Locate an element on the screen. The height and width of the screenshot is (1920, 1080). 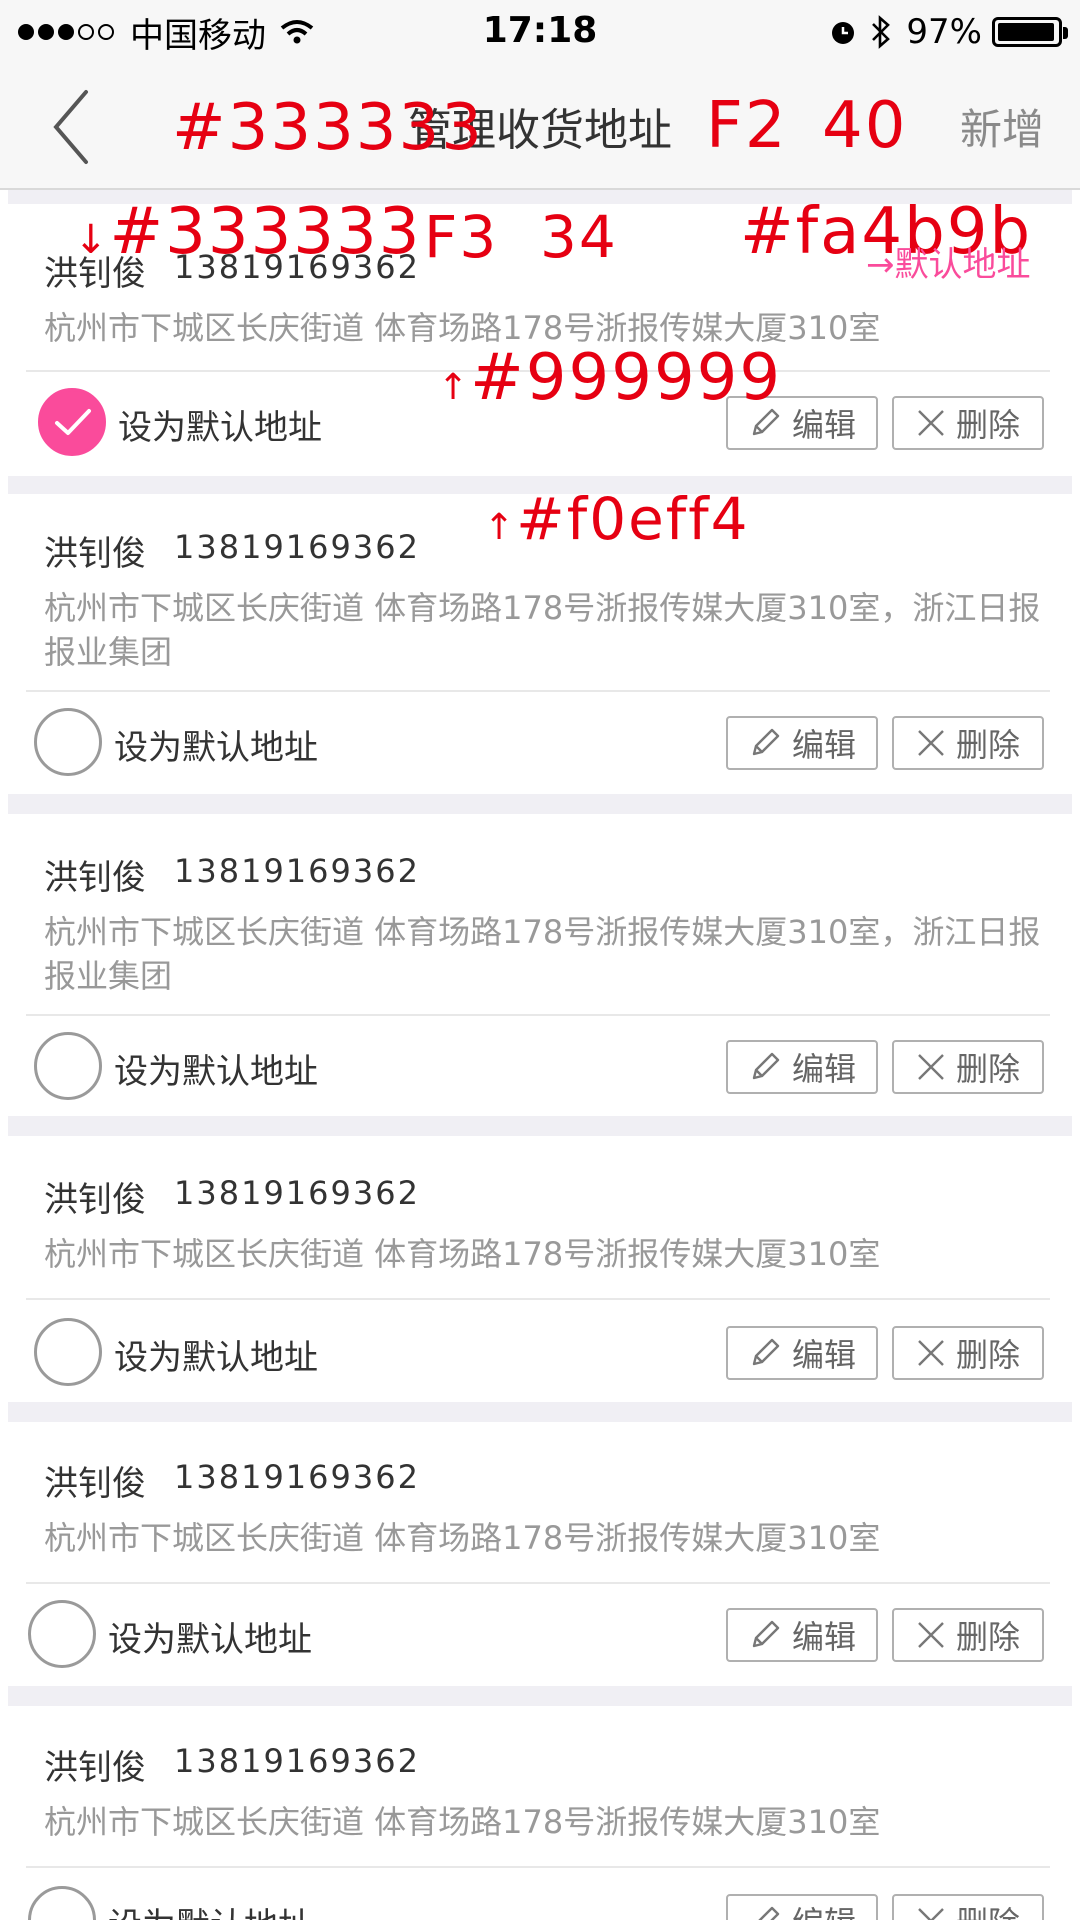
annotation-addr-color-text: #999999 is located at coordinates (626, 378).